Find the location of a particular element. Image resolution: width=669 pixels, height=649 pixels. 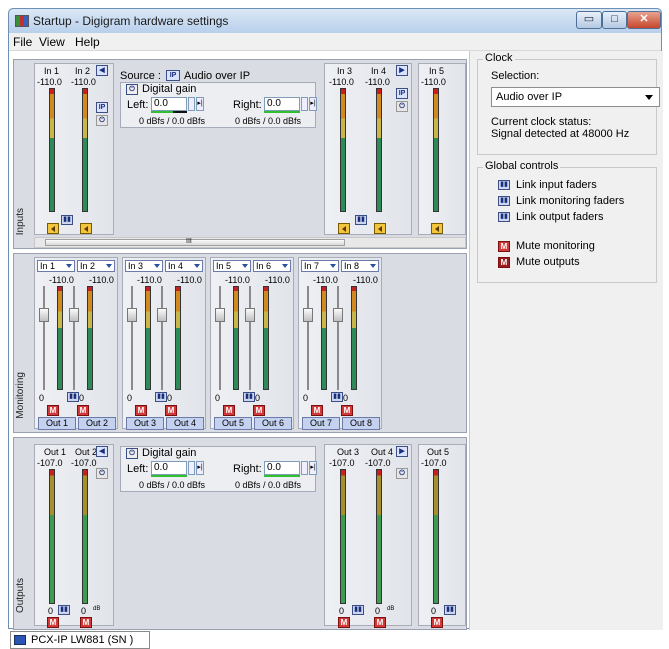

minimize-button: ▭ is located at coordinates (589, 20).